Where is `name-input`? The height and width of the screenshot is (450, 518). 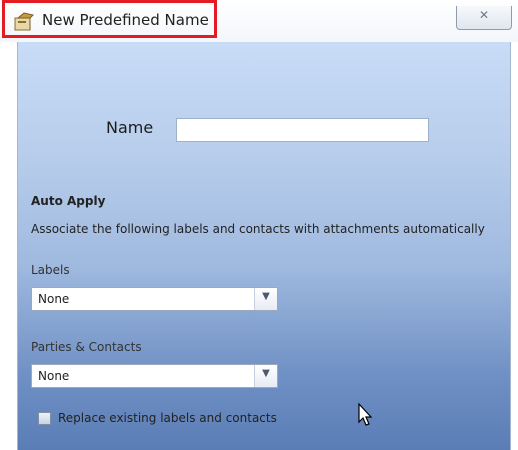
name-input is located at coordinates (302, 130).